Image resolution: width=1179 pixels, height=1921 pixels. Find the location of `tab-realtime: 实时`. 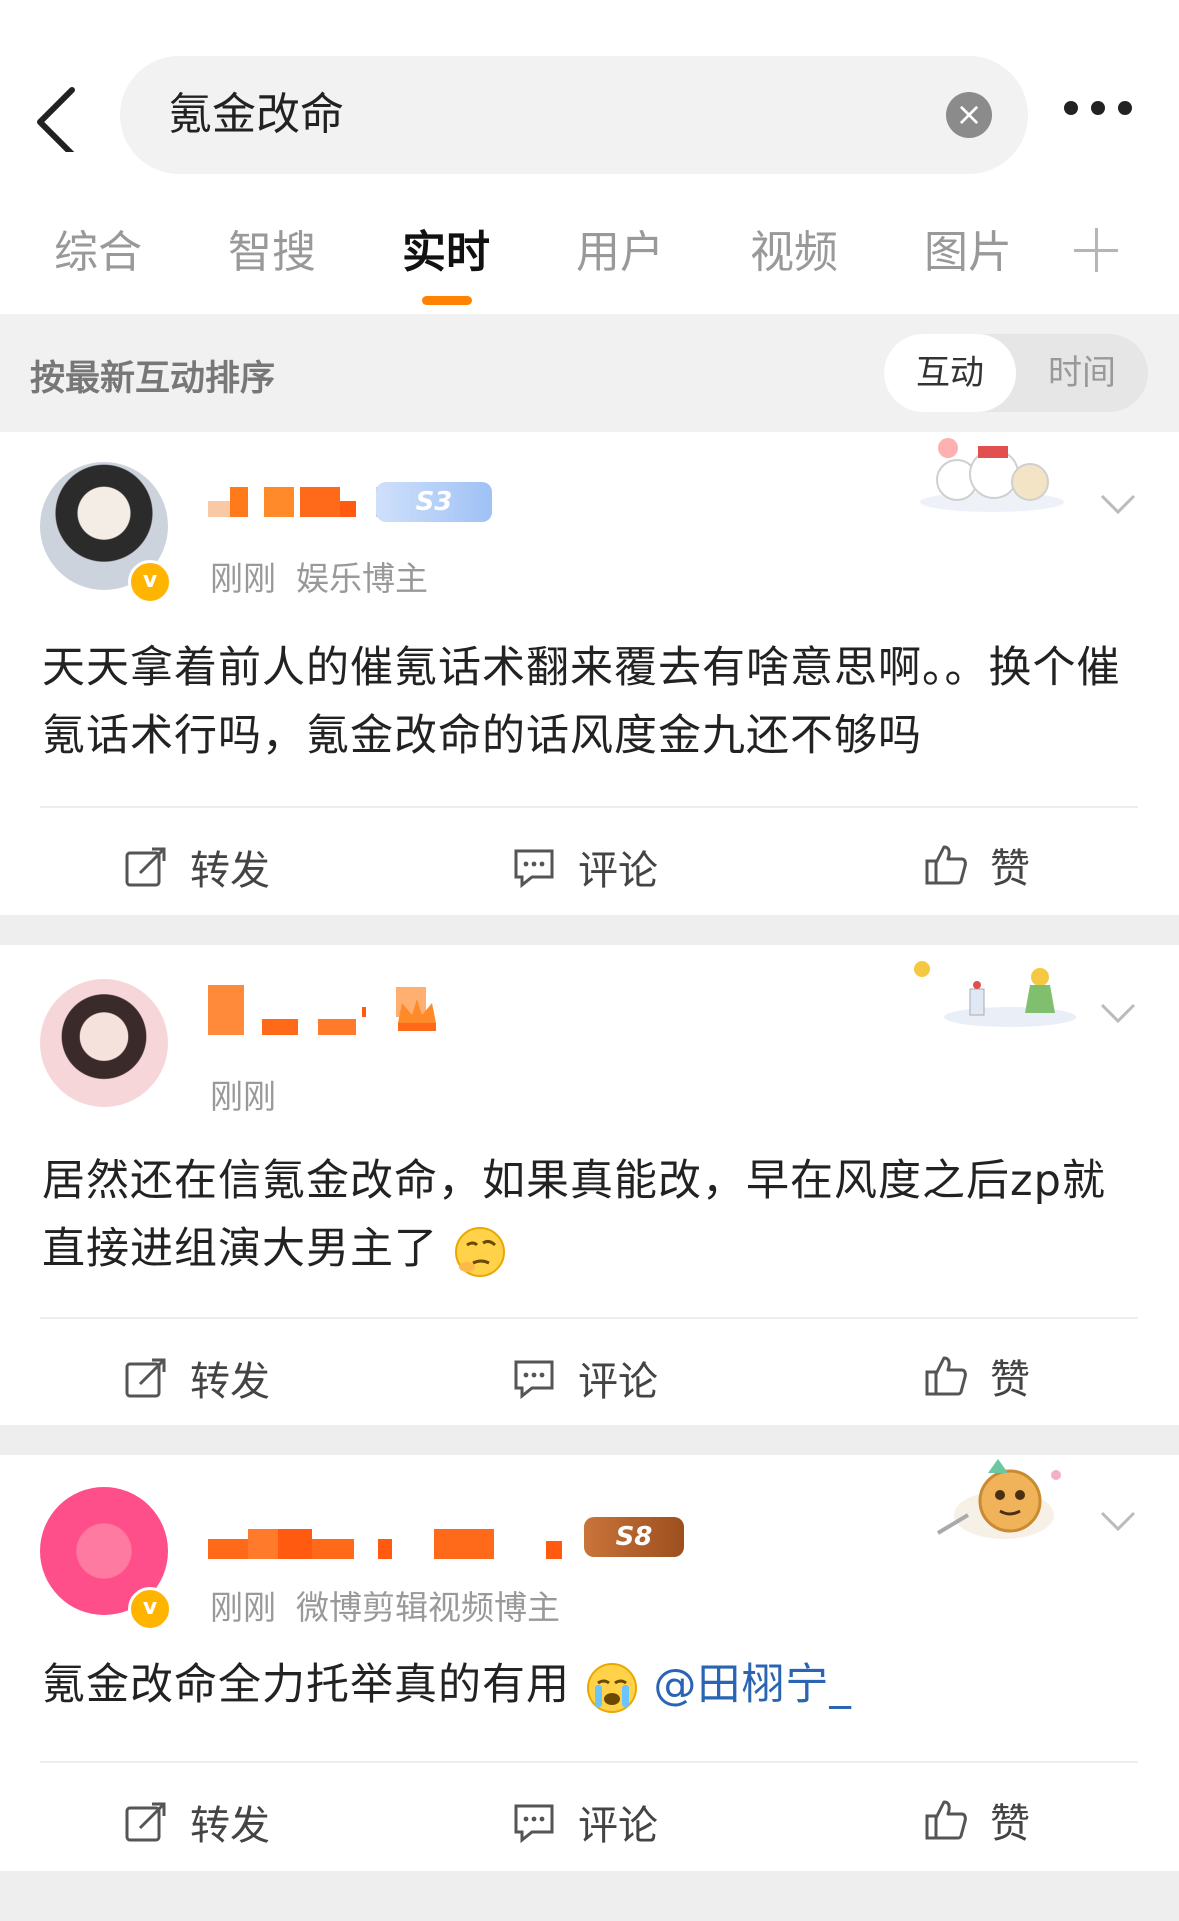

tab-realtime: 实时 is located at coordinates (446, 248).